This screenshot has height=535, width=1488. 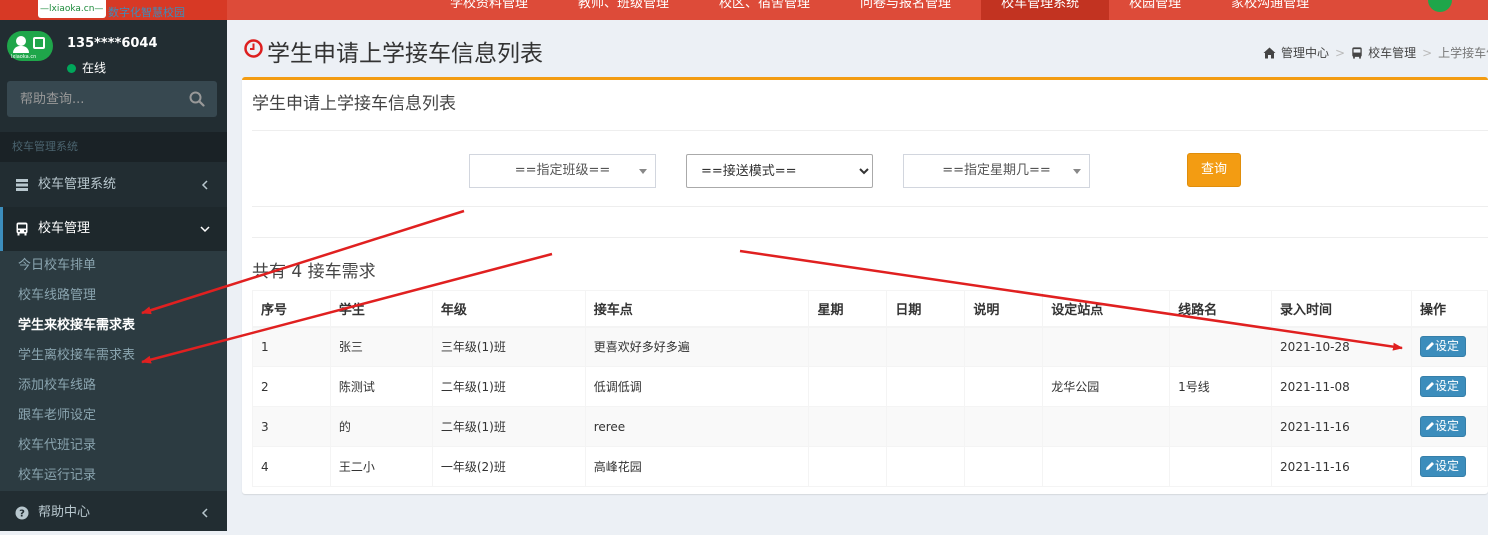 What do you see at coordinates (870, 346) in the screenshot?
I see `table-row: 1 张三 三年级(1)班 更喜欢好多好多遍 2021-10-28 设定` at bounding box center [870, 346].